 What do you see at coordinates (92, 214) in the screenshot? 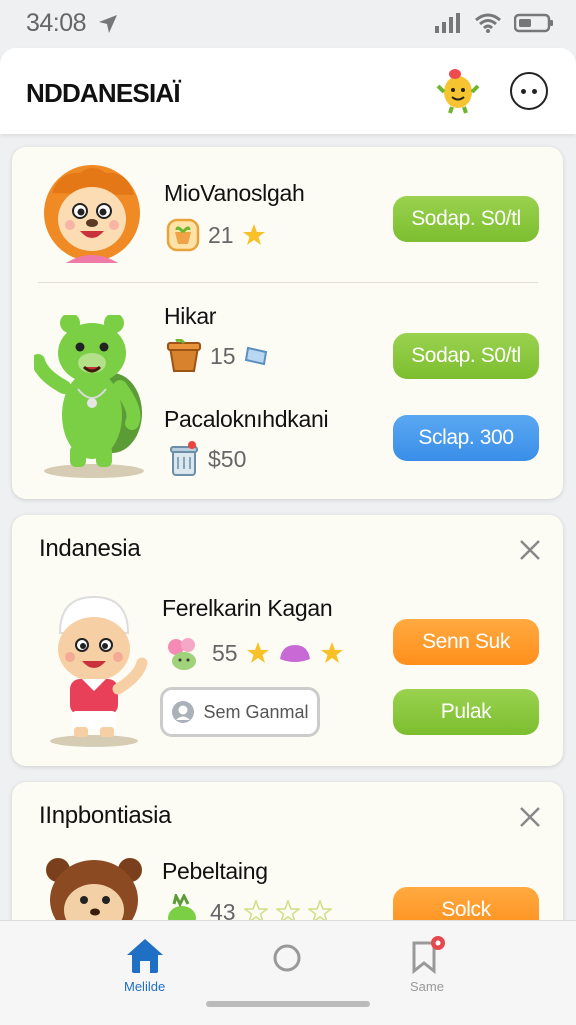
I see `lion-avatar` at bounding box center [92, 214].